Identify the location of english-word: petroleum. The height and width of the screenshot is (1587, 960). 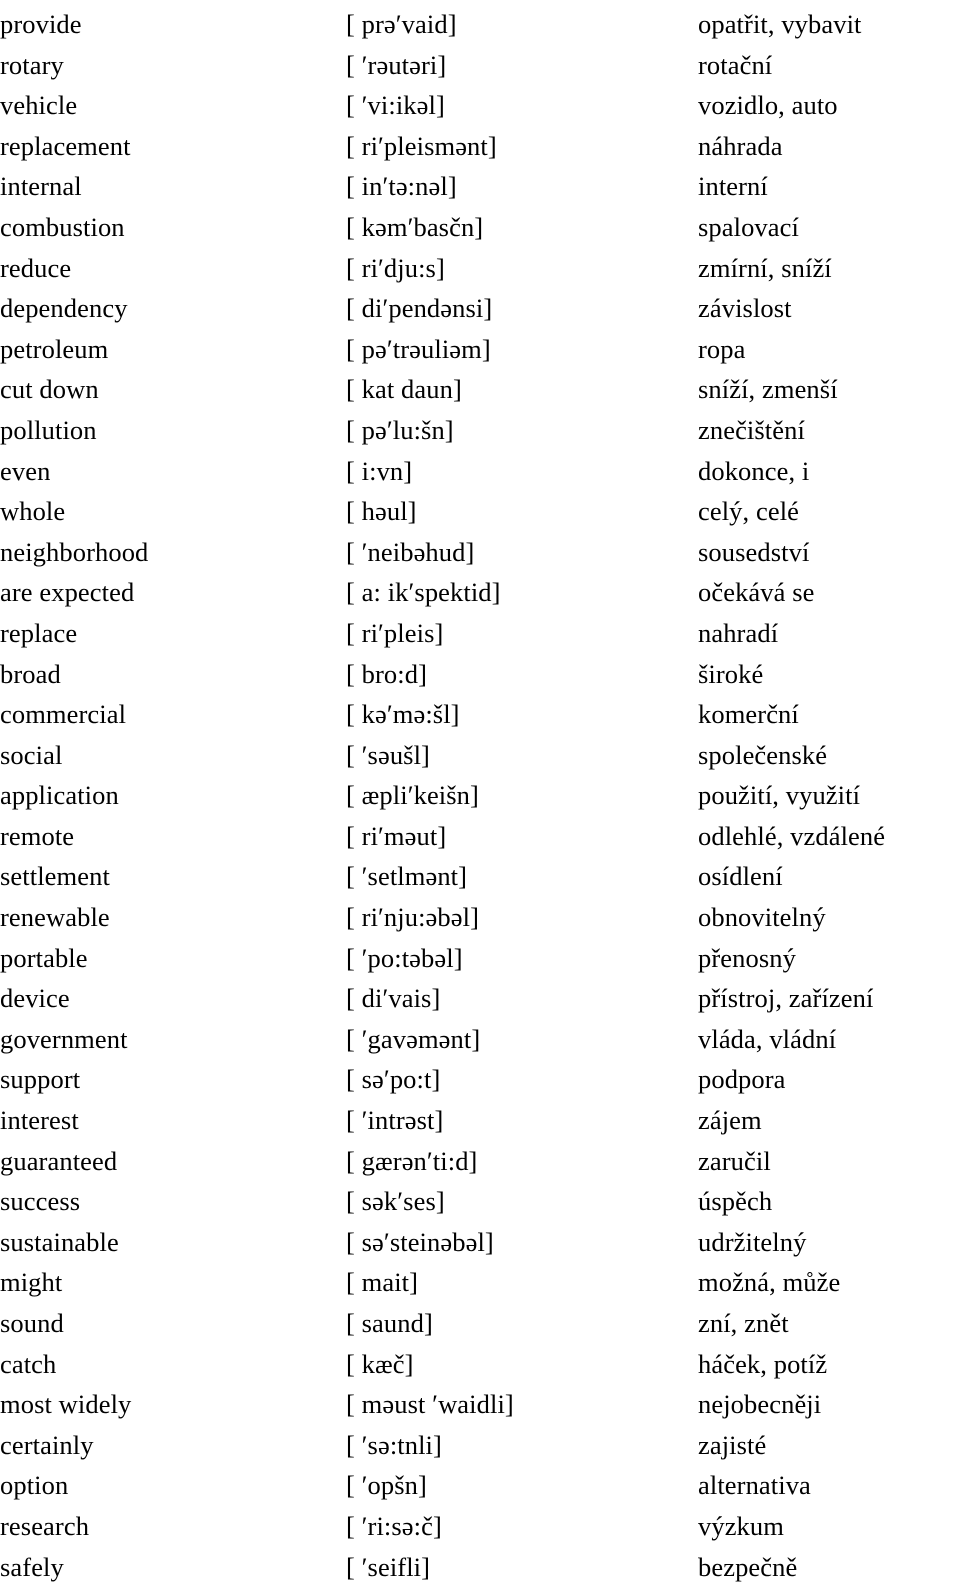
(54, 348).